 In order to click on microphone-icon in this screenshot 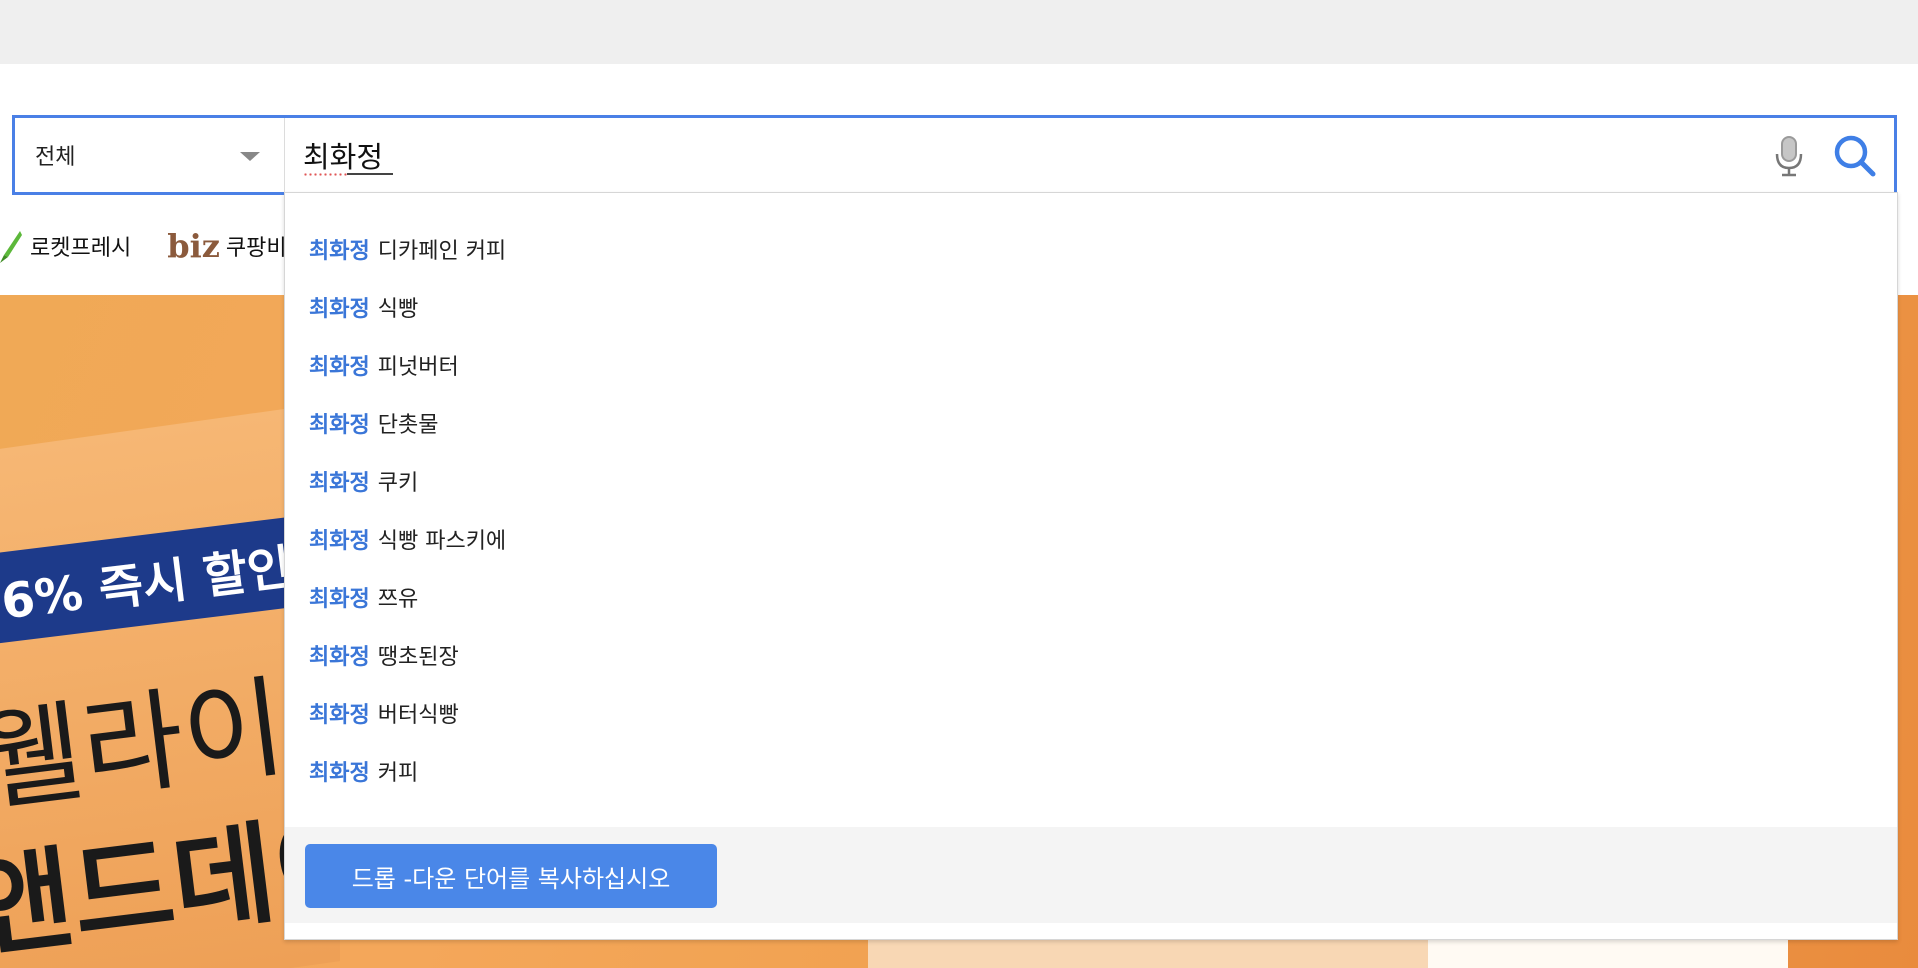, I will do `click(1789, 156)`.